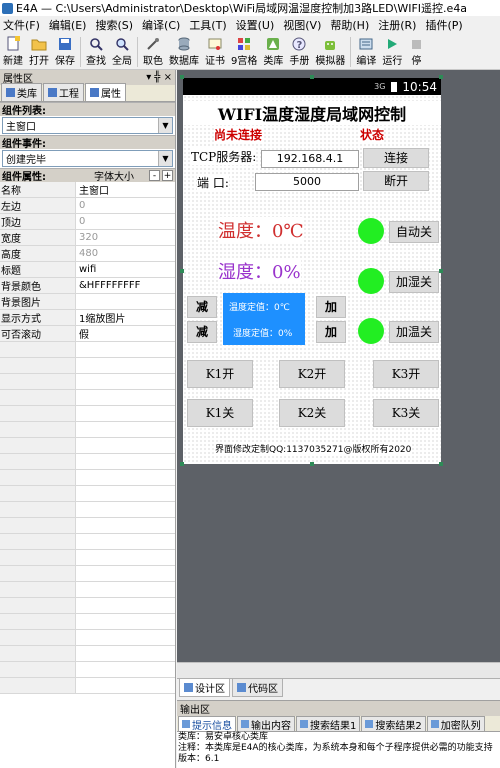 The width and height of the screenshot is (500, 768). I want to click on property-value: &HFFFFFFFF, so click(125, 285).